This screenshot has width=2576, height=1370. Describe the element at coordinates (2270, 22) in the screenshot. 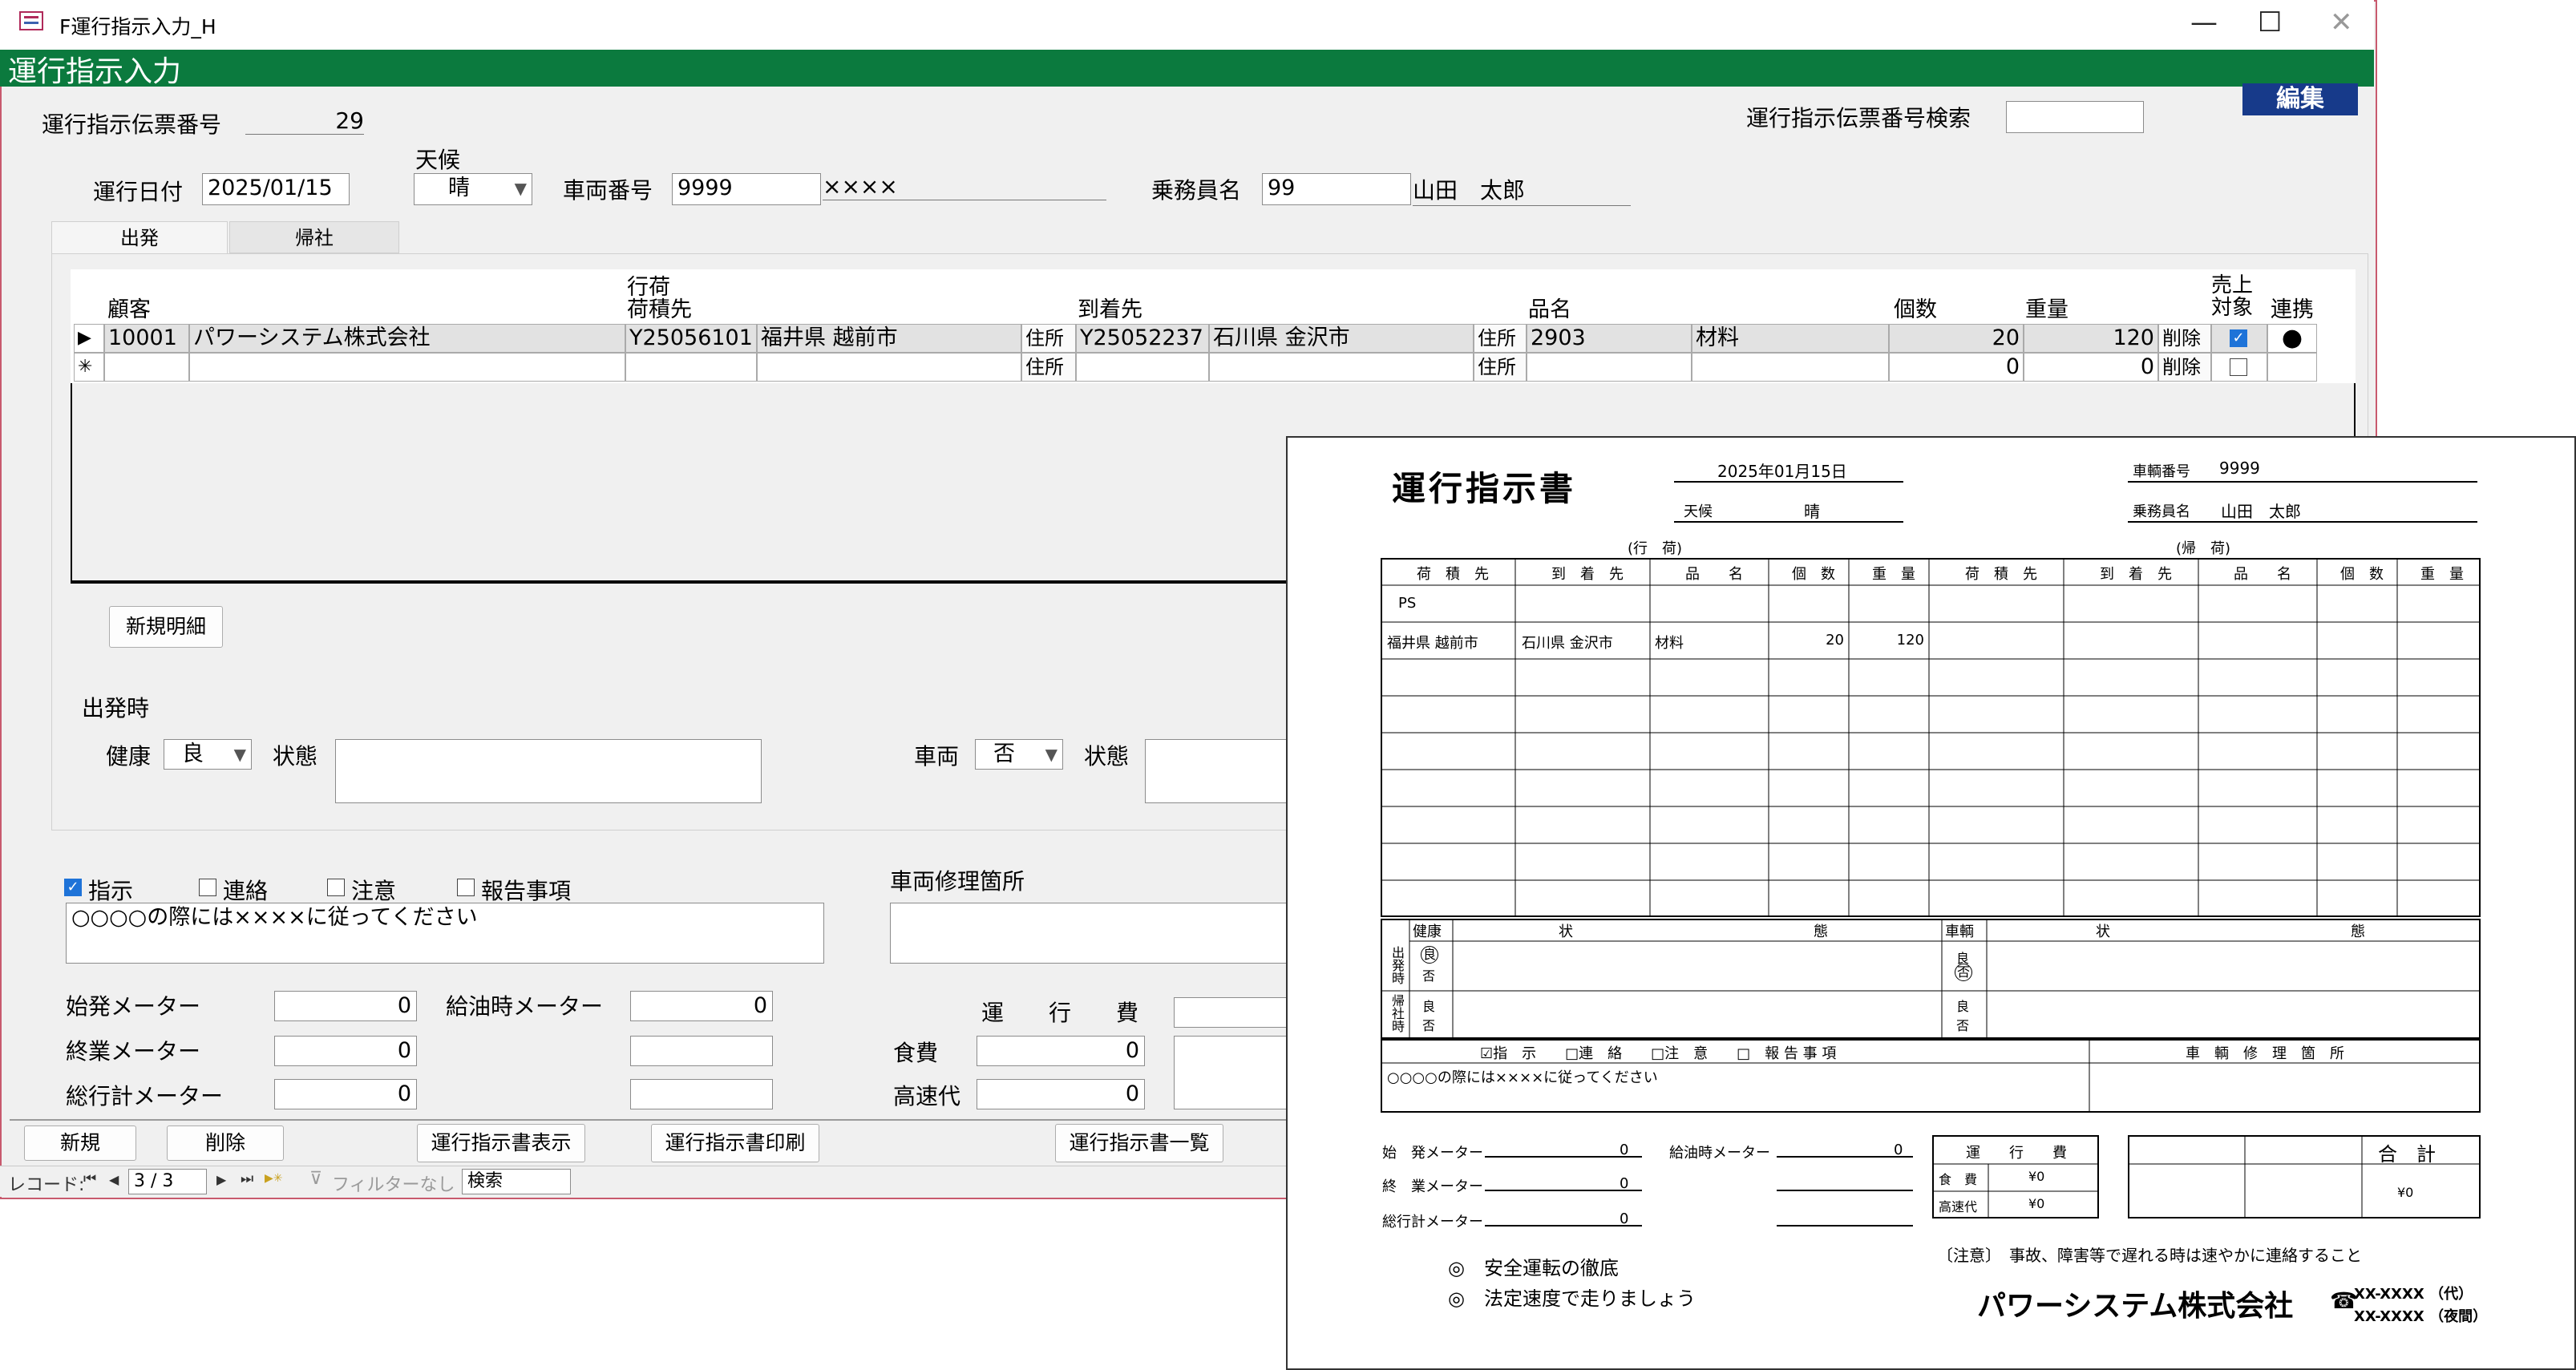

I see `maximize-button: ☐` at that location.